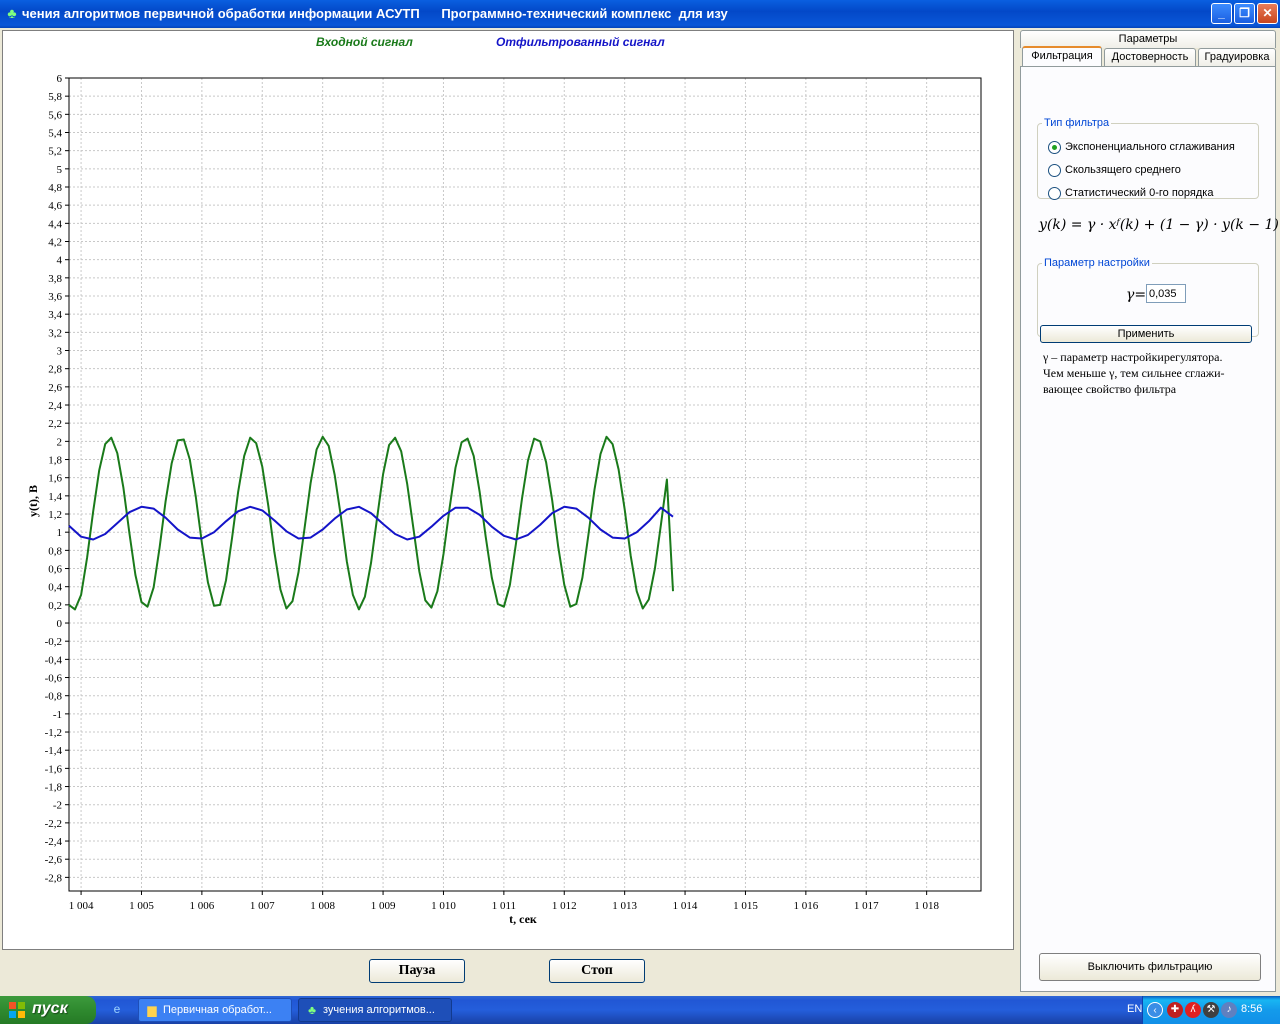 This screenshot has width=1280, height=1024. Describe the element at coordinates (1139, 193) in the screenshot. I see `radio-statistical-label: Статистический 0-го порядка` at that location.